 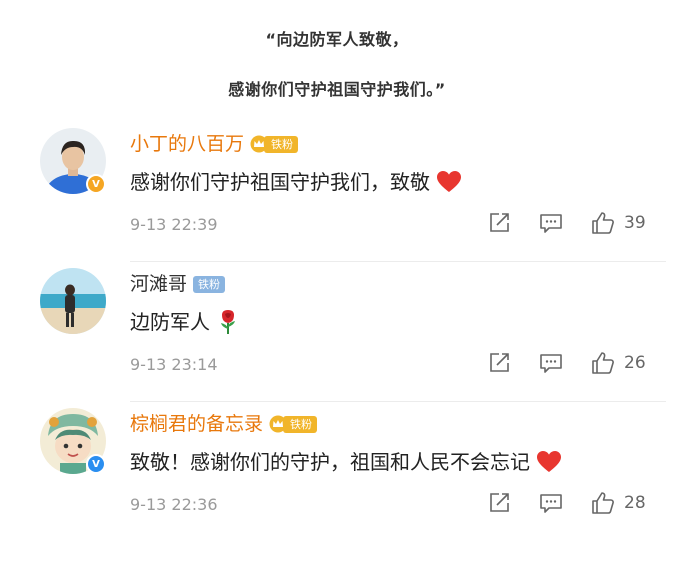 What do you see at coordinates (228, 322) in the screenshot?
I see `rose-icon` at bounding box center [228, 322].